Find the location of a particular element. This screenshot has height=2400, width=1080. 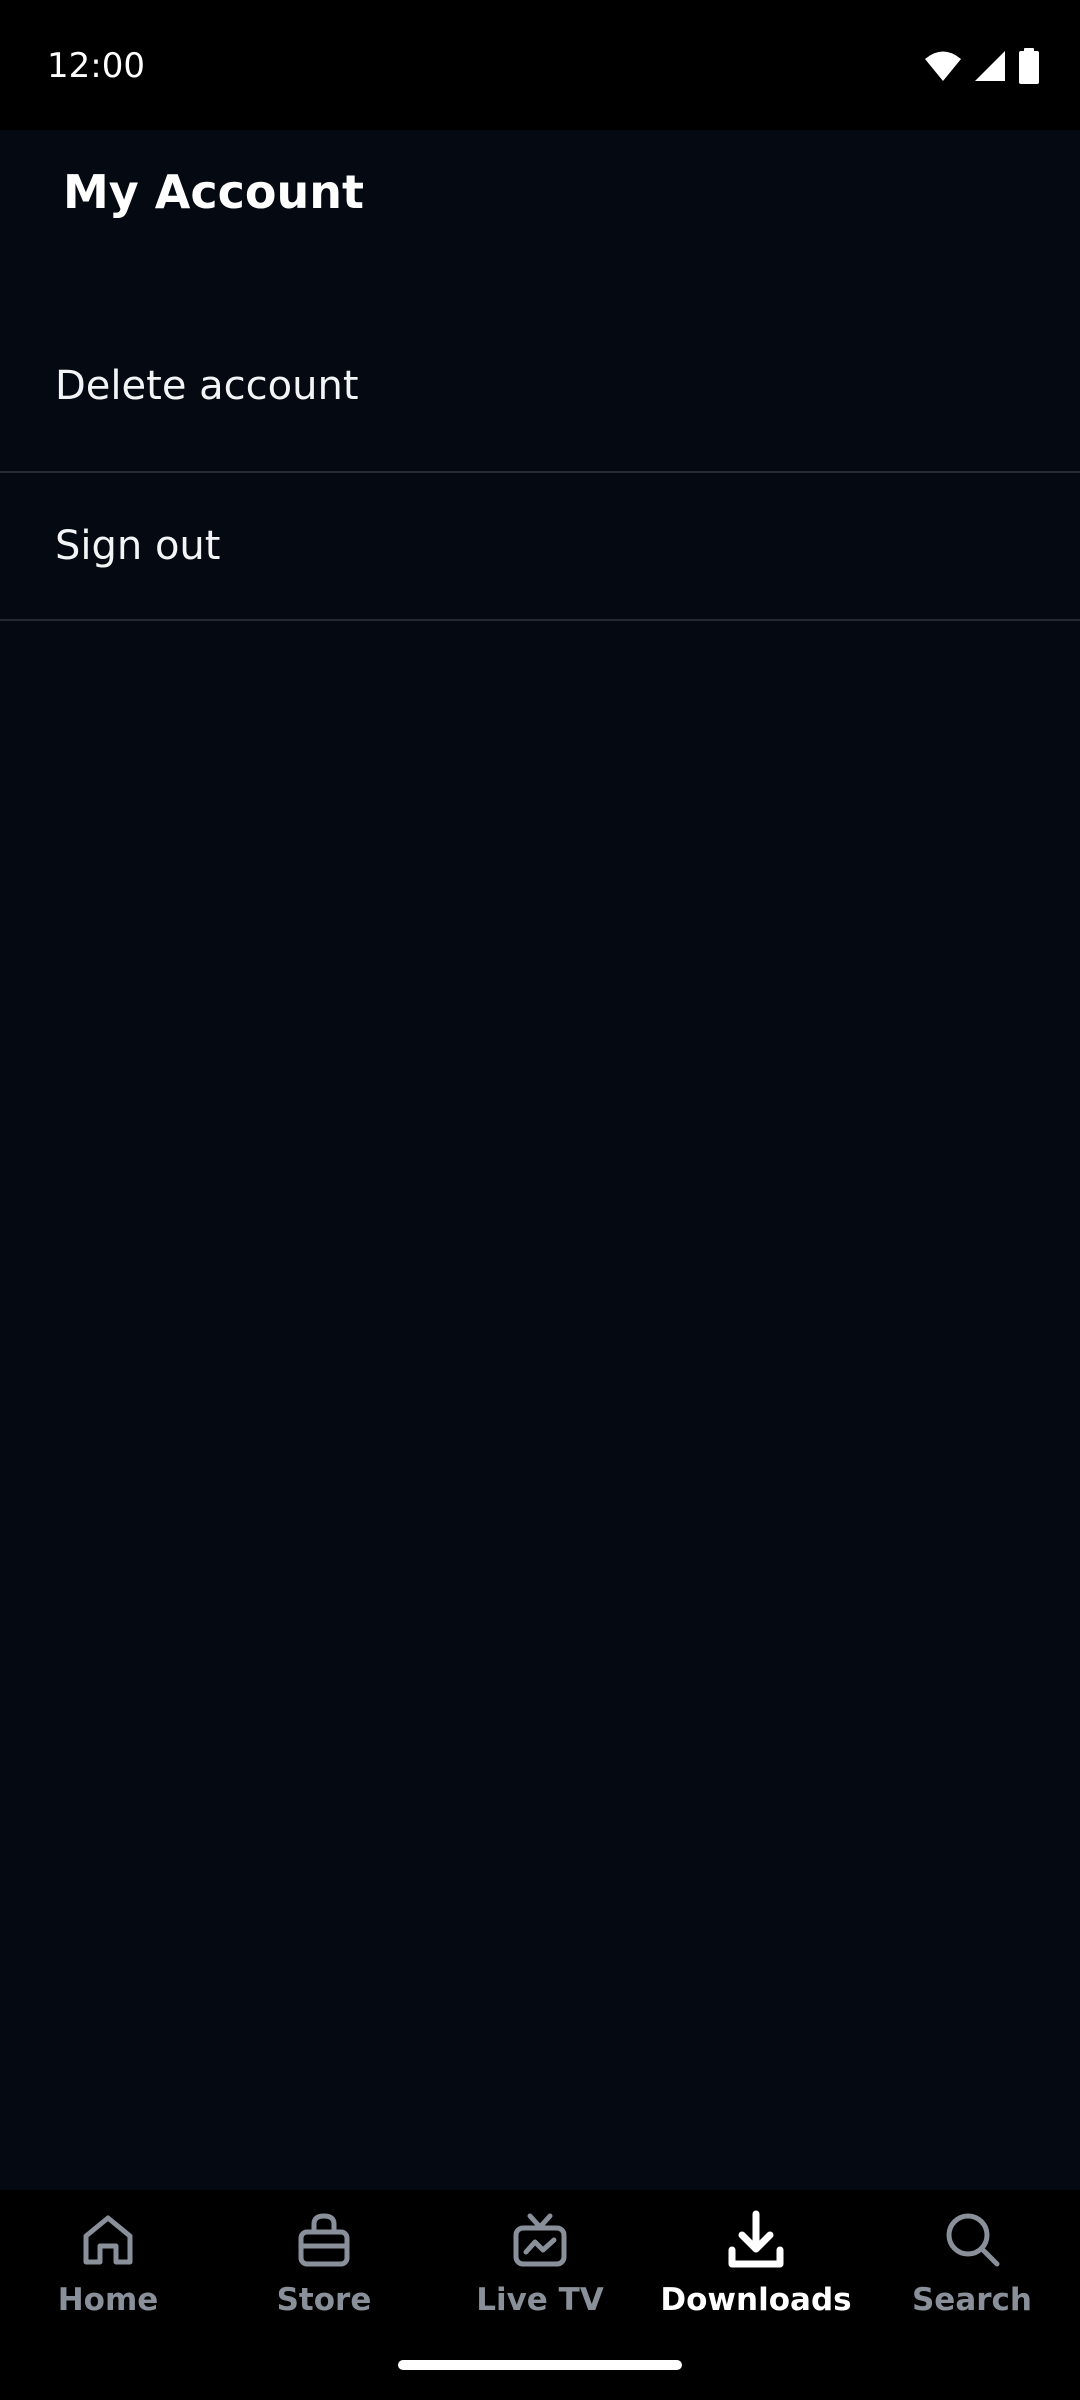

live-tv-icon is located at coordinates (540, 2240).